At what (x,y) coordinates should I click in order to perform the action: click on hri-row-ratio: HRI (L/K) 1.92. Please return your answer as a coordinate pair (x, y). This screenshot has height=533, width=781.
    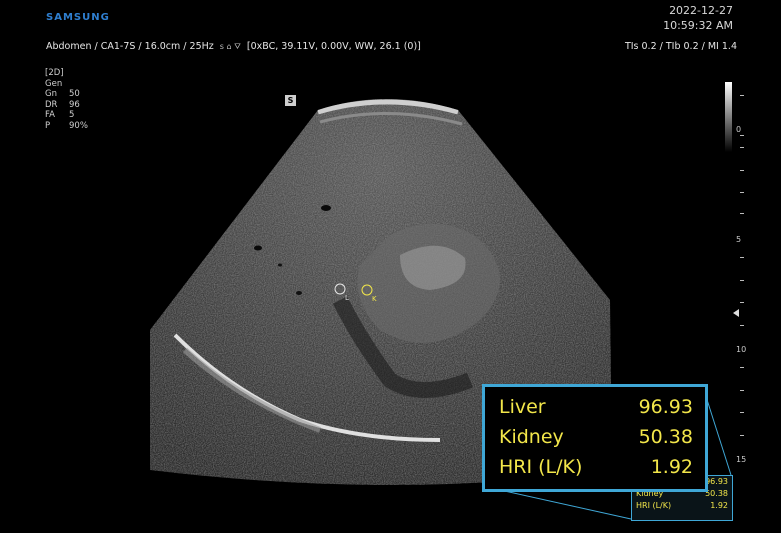
    Looking at the image, I should click on (682, 505).